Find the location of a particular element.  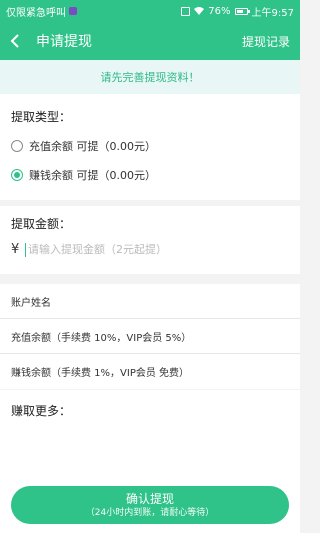

option-label: 充值余额 可提（0.00元） is located at coordinates (92, 146).